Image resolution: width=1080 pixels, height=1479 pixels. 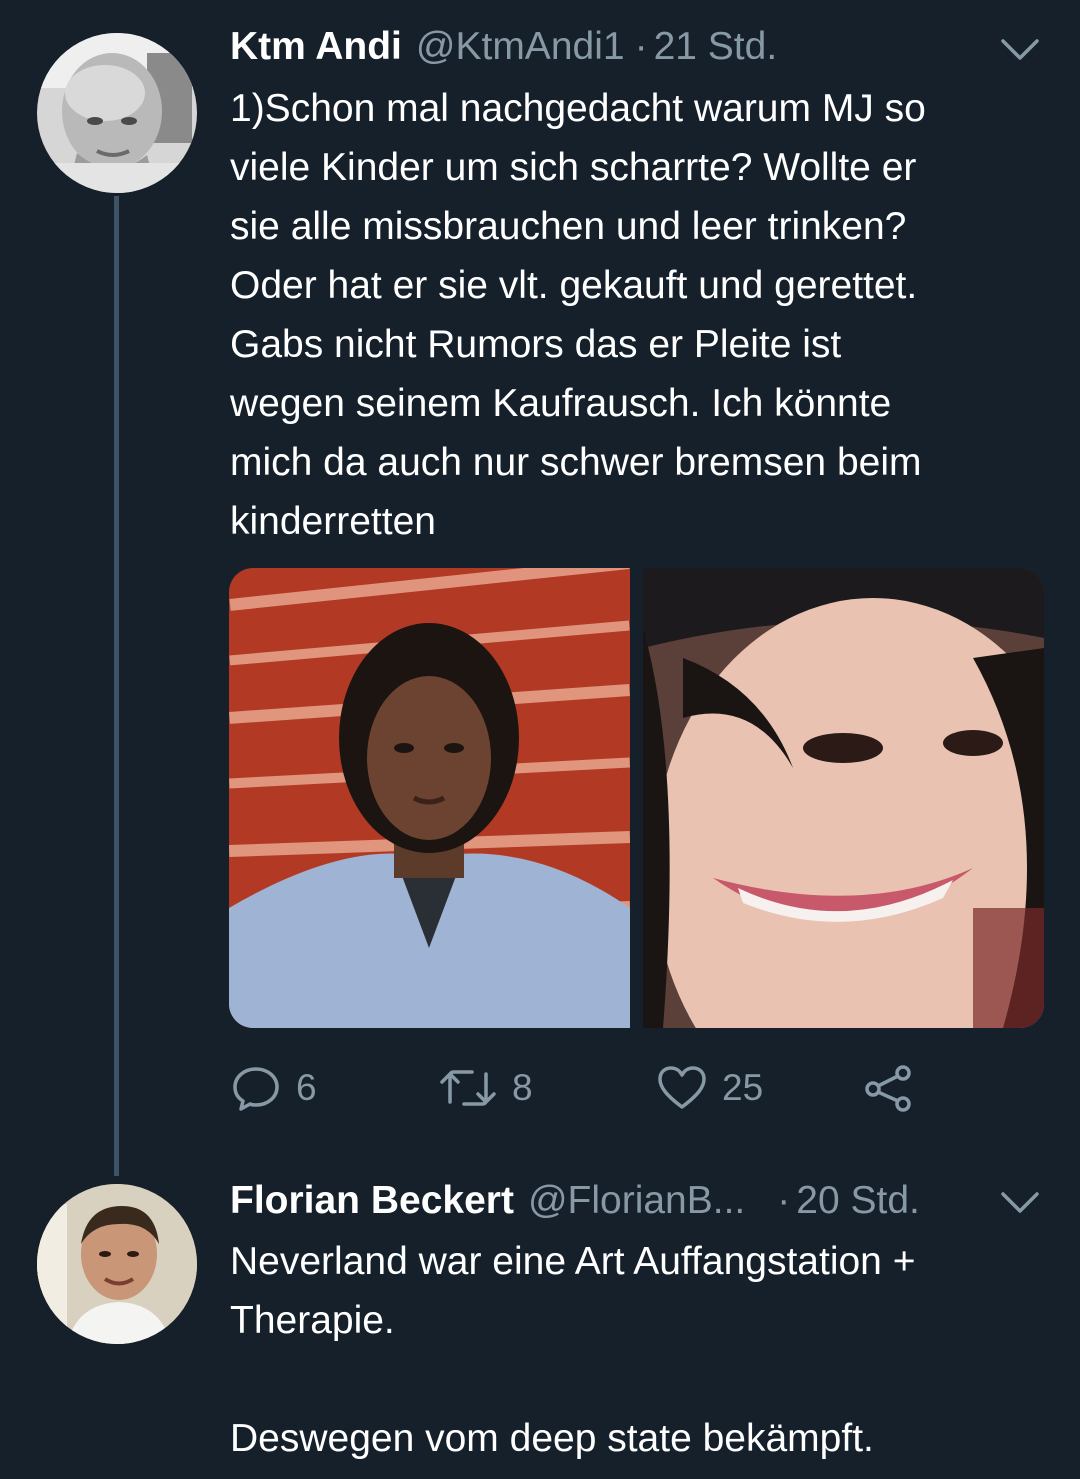 I want to click on tweet-header: Florian Beckert @FlorianB... · 20 Std., so click(x=575, y=1201).